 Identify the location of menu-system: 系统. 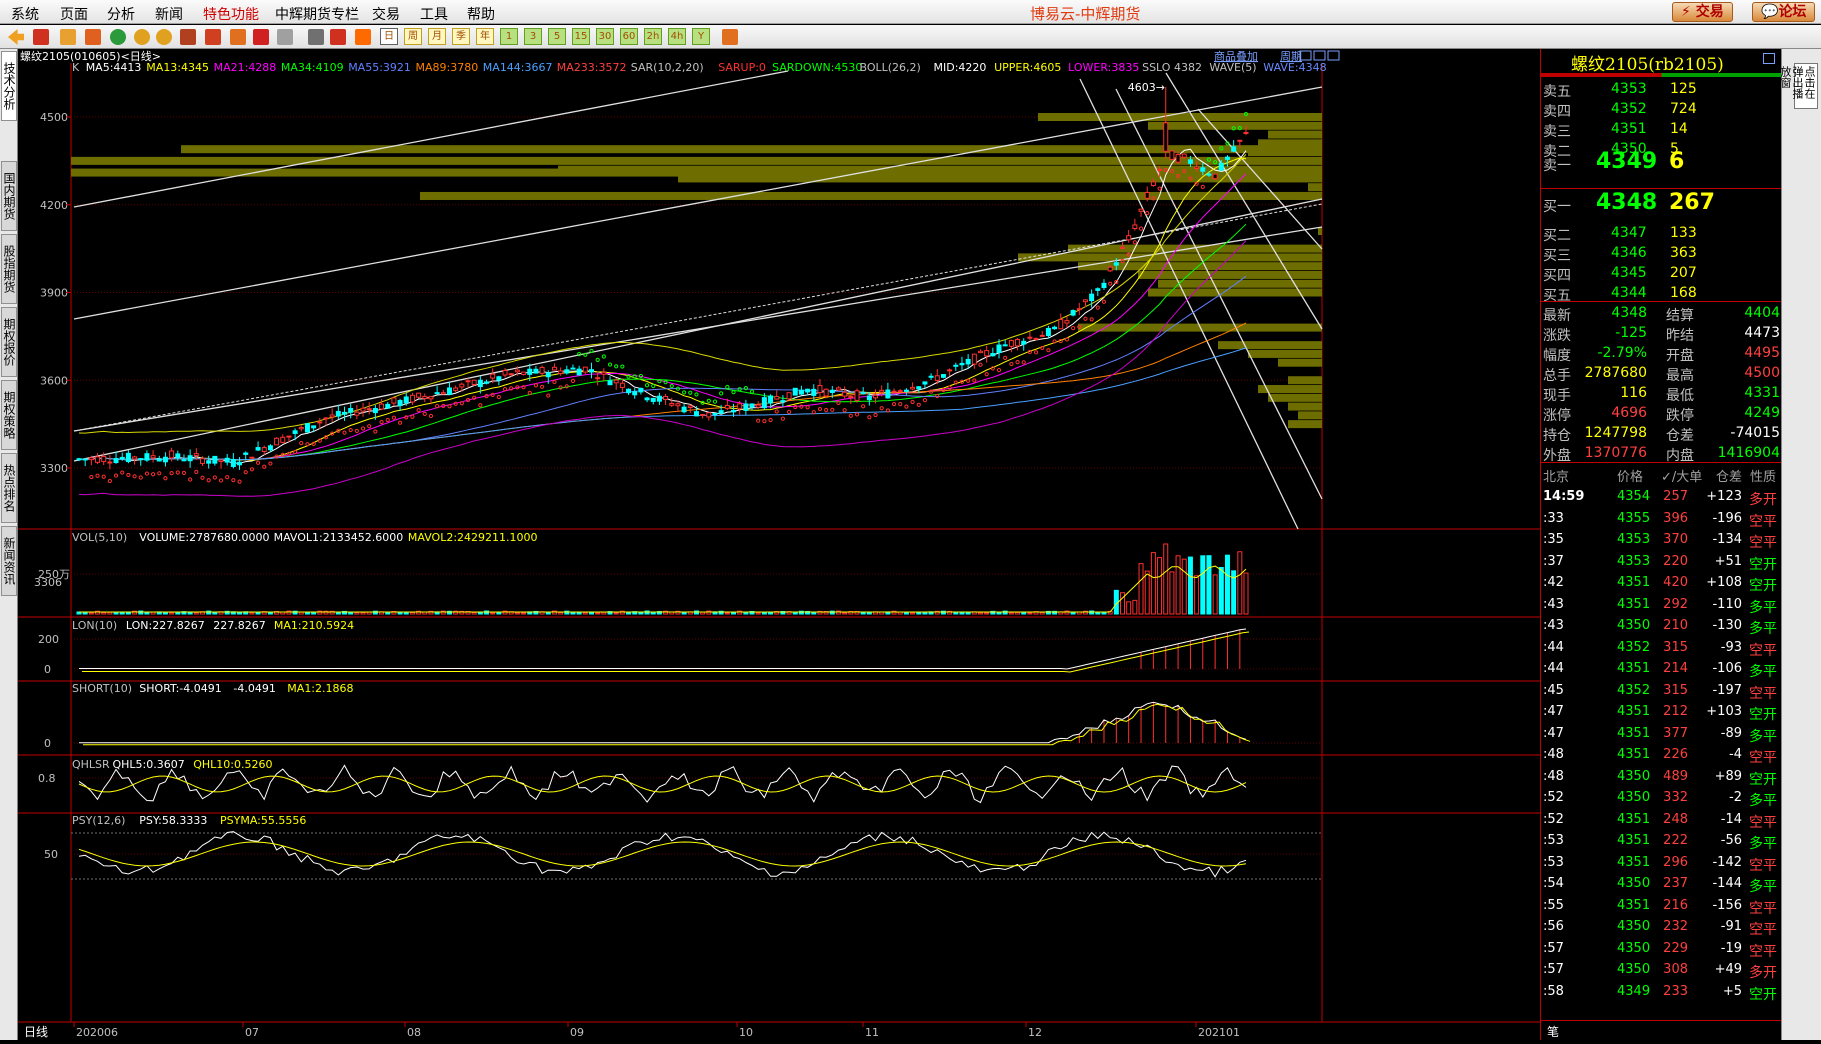
(25, 14).